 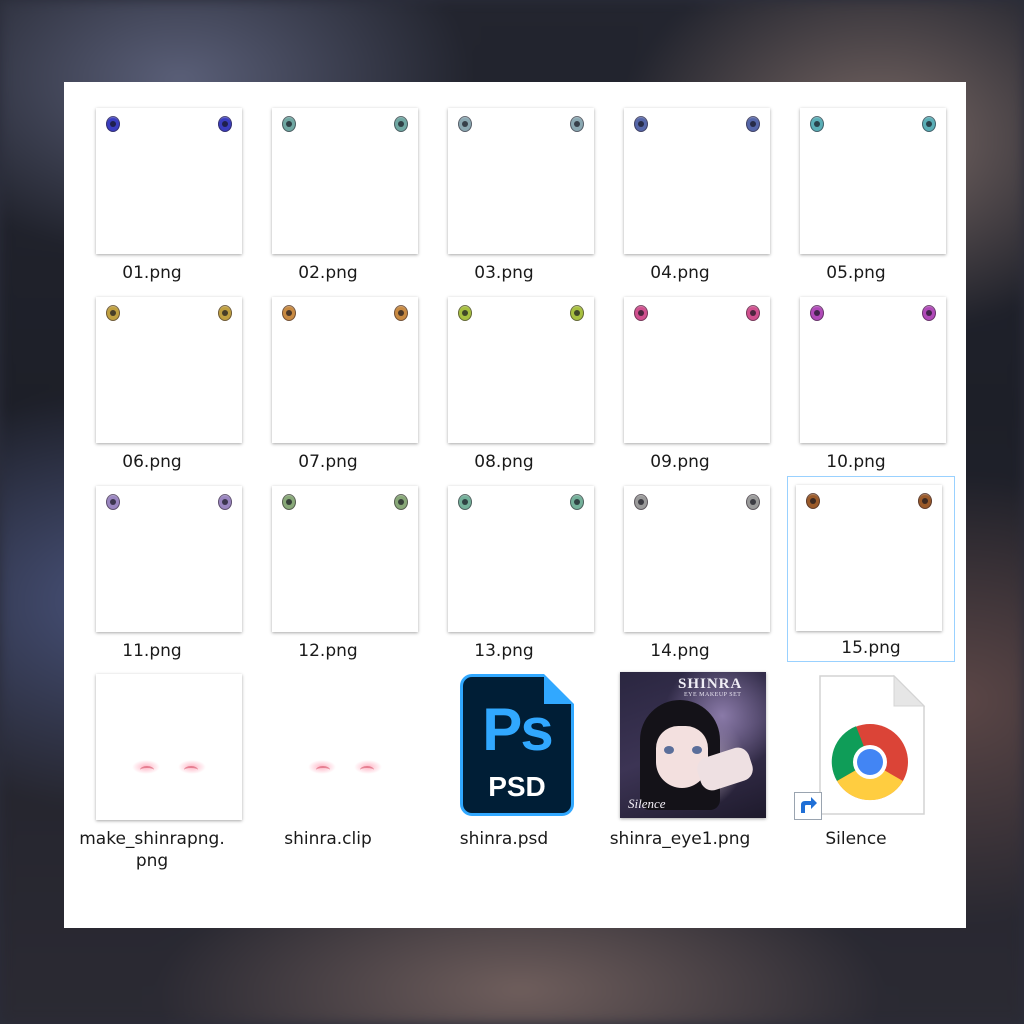 I want to click on file-shinra-clip: shinra.clip, so click(x=331, y=767).